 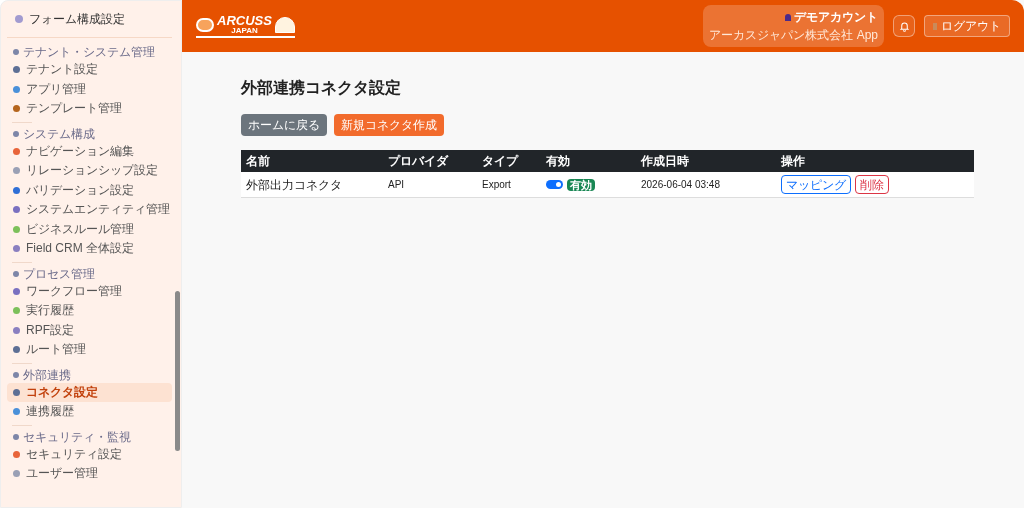 I want to click on sidebar-item: テナント設定, so click(x=89, y=70).